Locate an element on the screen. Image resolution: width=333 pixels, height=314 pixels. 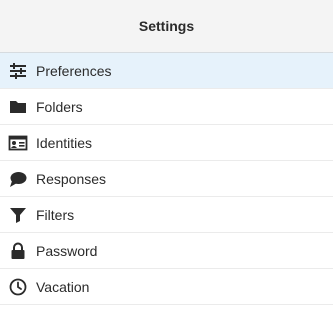
menu-item-preferences: Preferences is located at coordinates (166, 71).